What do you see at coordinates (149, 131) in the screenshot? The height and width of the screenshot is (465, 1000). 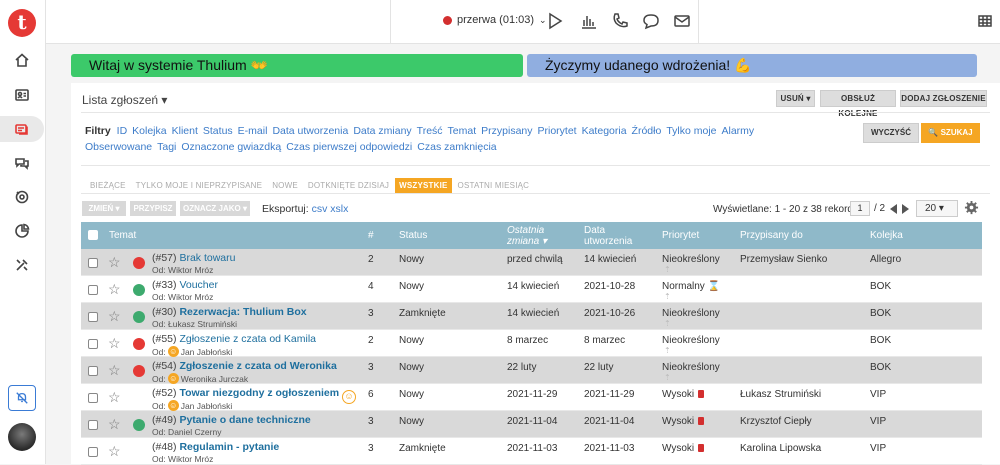 I see `filter-link: Kolejka` at bounding box center [149, 131].